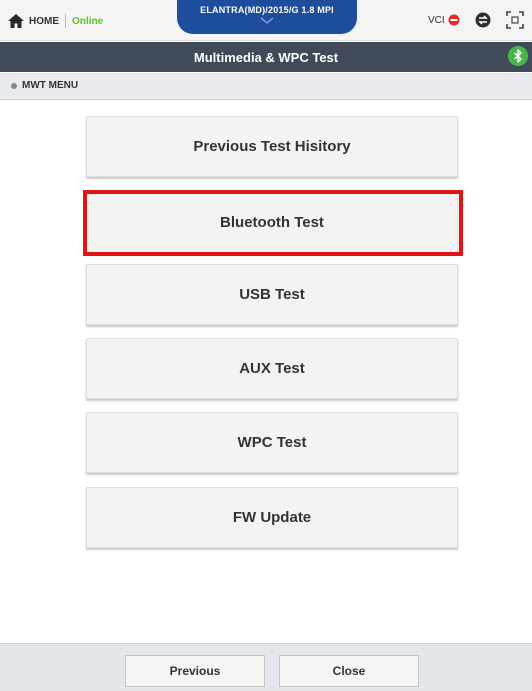 The image size is (532, 691). Describe the element at coordinates (272, 146) in the screenshot. I see `previous-test-history-button: Previous Test Hisitory` at that location.